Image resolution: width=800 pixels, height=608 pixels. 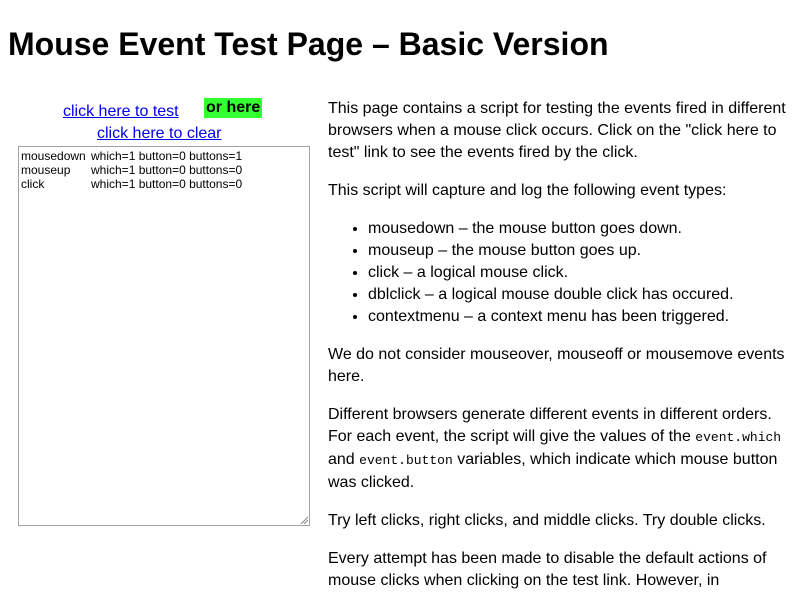 I want to click on test-controls: click here to test or here, so click(x=164, y=110).